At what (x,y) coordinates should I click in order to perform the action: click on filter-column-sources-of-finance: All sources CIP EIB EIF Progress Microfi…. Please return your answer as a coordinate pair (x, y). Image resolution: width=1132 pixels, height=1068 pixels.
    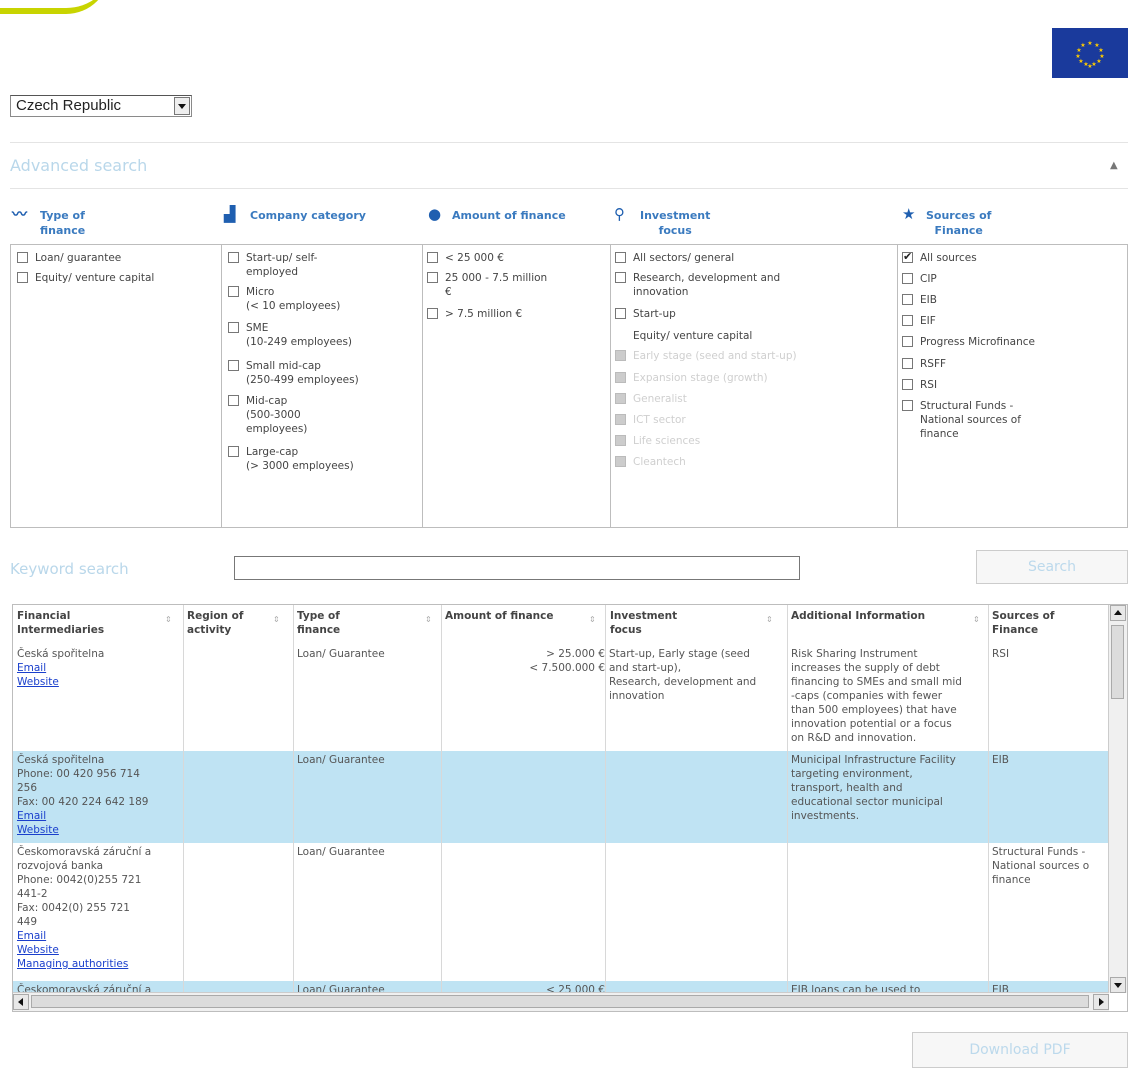
    Looking at the image, I should click on (1012, 386).